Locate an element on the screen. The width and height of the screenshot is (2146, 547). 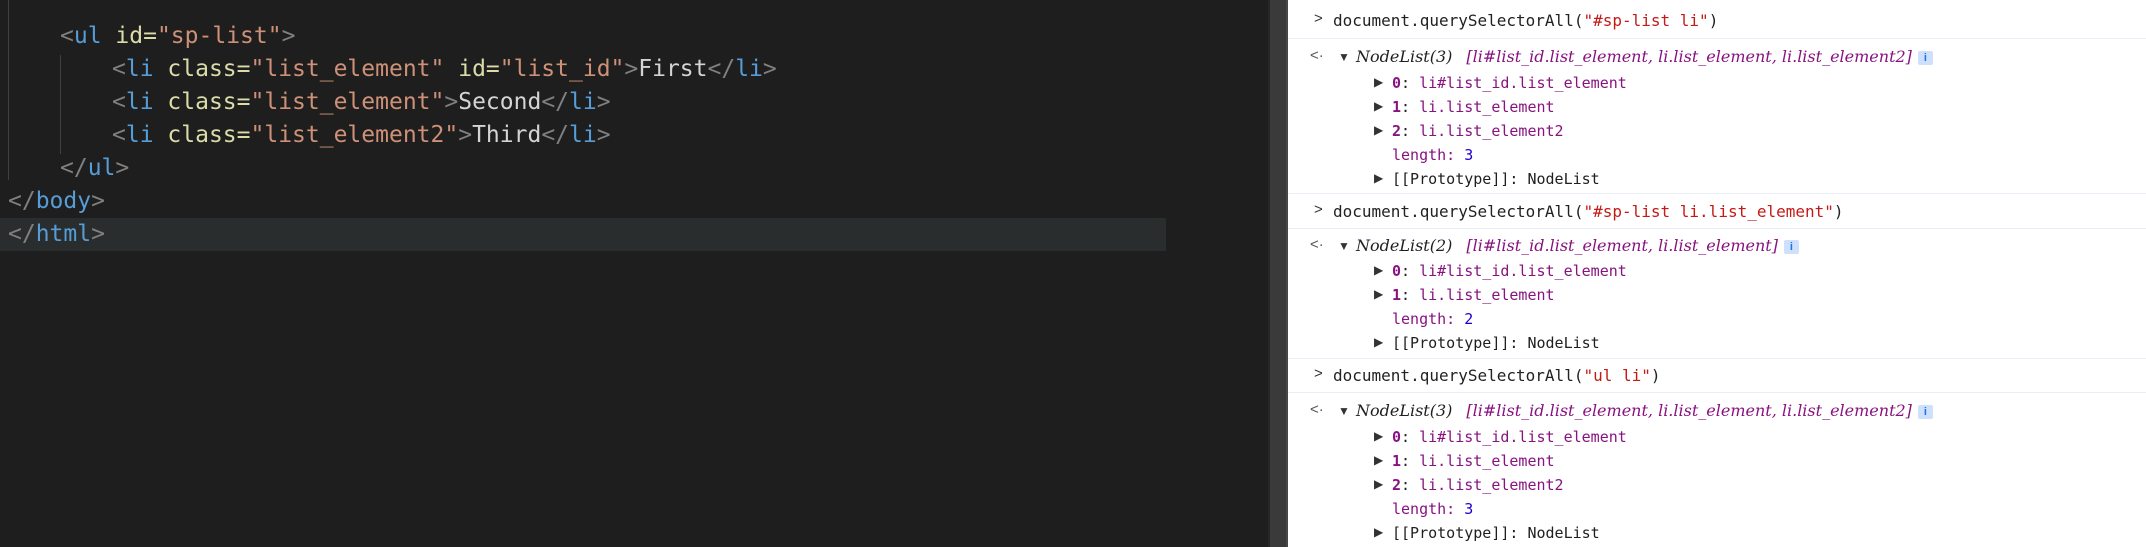
code-token: Third is located at coordinates (507, 135).